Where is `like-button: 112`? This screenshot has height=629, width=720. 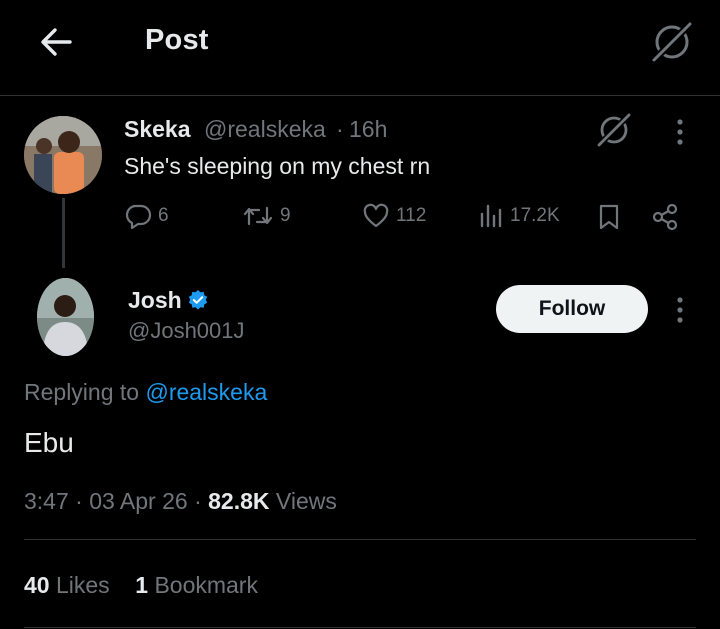 like-button: 112 is located at coordinates (394, 216).